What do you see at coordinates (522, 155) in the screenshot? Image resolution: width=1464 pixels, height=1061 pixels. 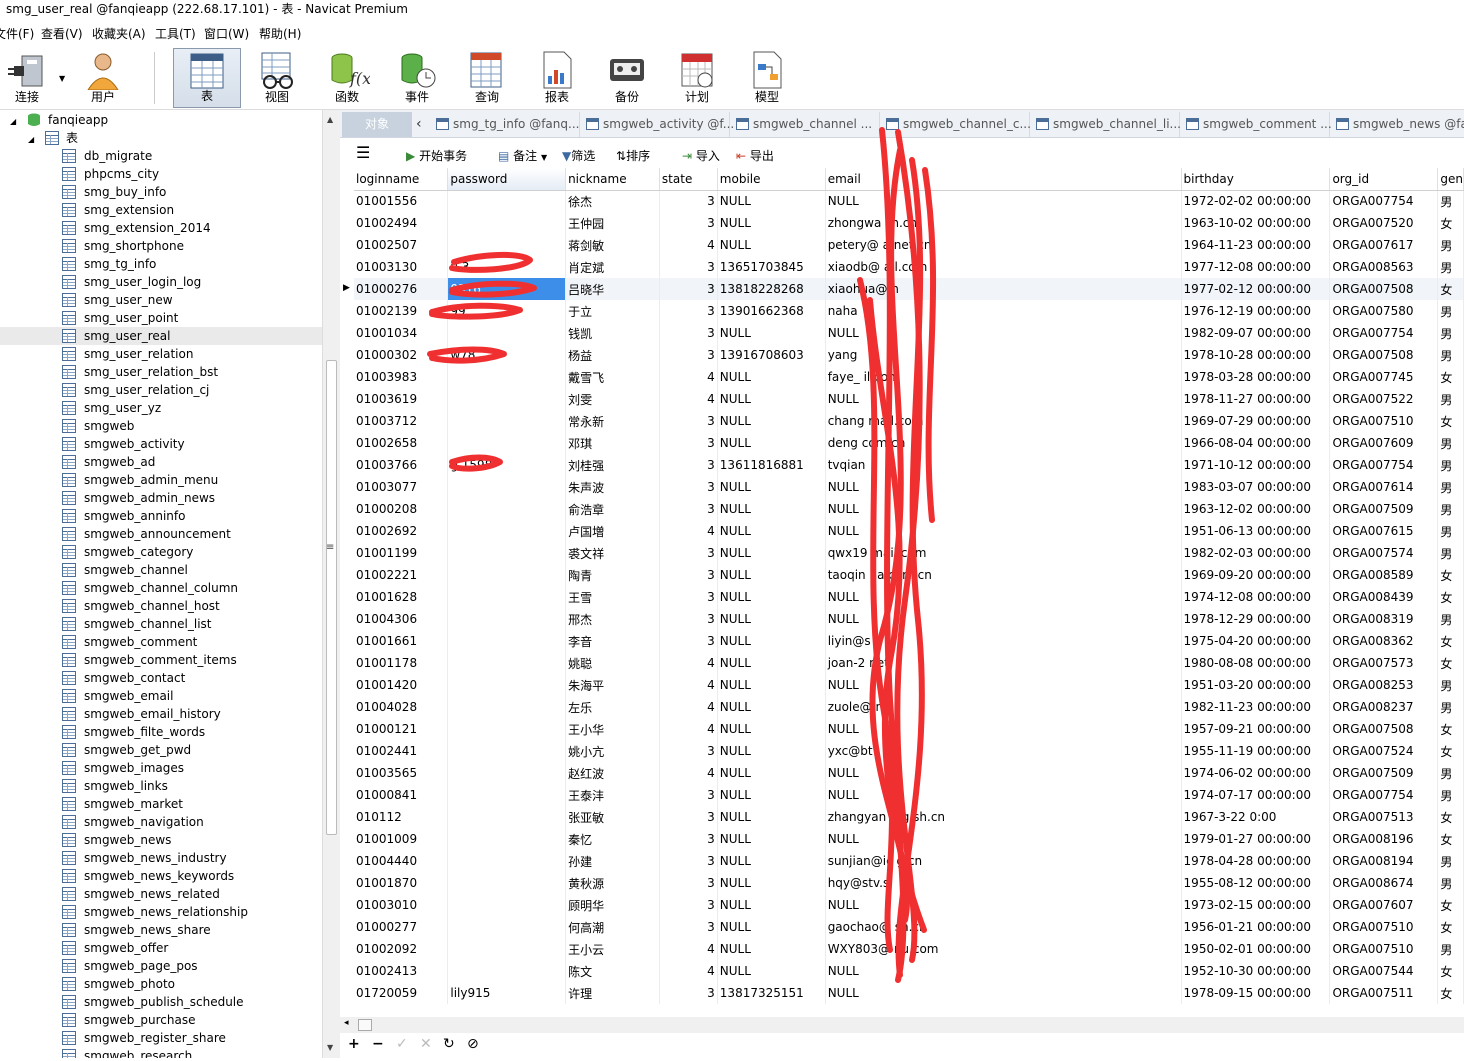 I see `memo-button: ▤ 备注 ▼` at bounding box center [522, 155].